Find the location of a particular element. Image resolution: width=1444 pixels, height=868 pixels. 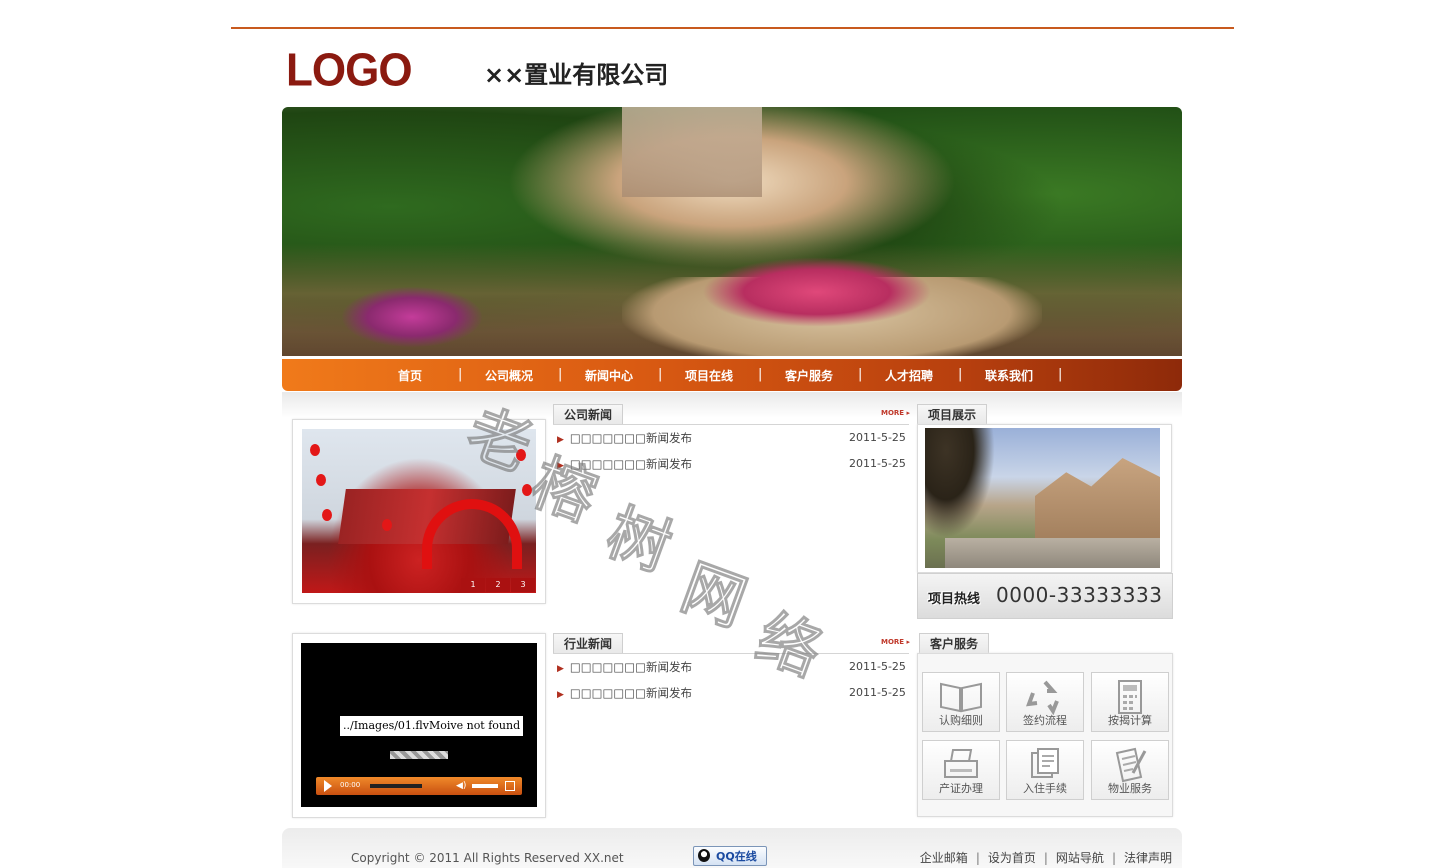

watermark-char: 络 is located at coordinates (789, 645).